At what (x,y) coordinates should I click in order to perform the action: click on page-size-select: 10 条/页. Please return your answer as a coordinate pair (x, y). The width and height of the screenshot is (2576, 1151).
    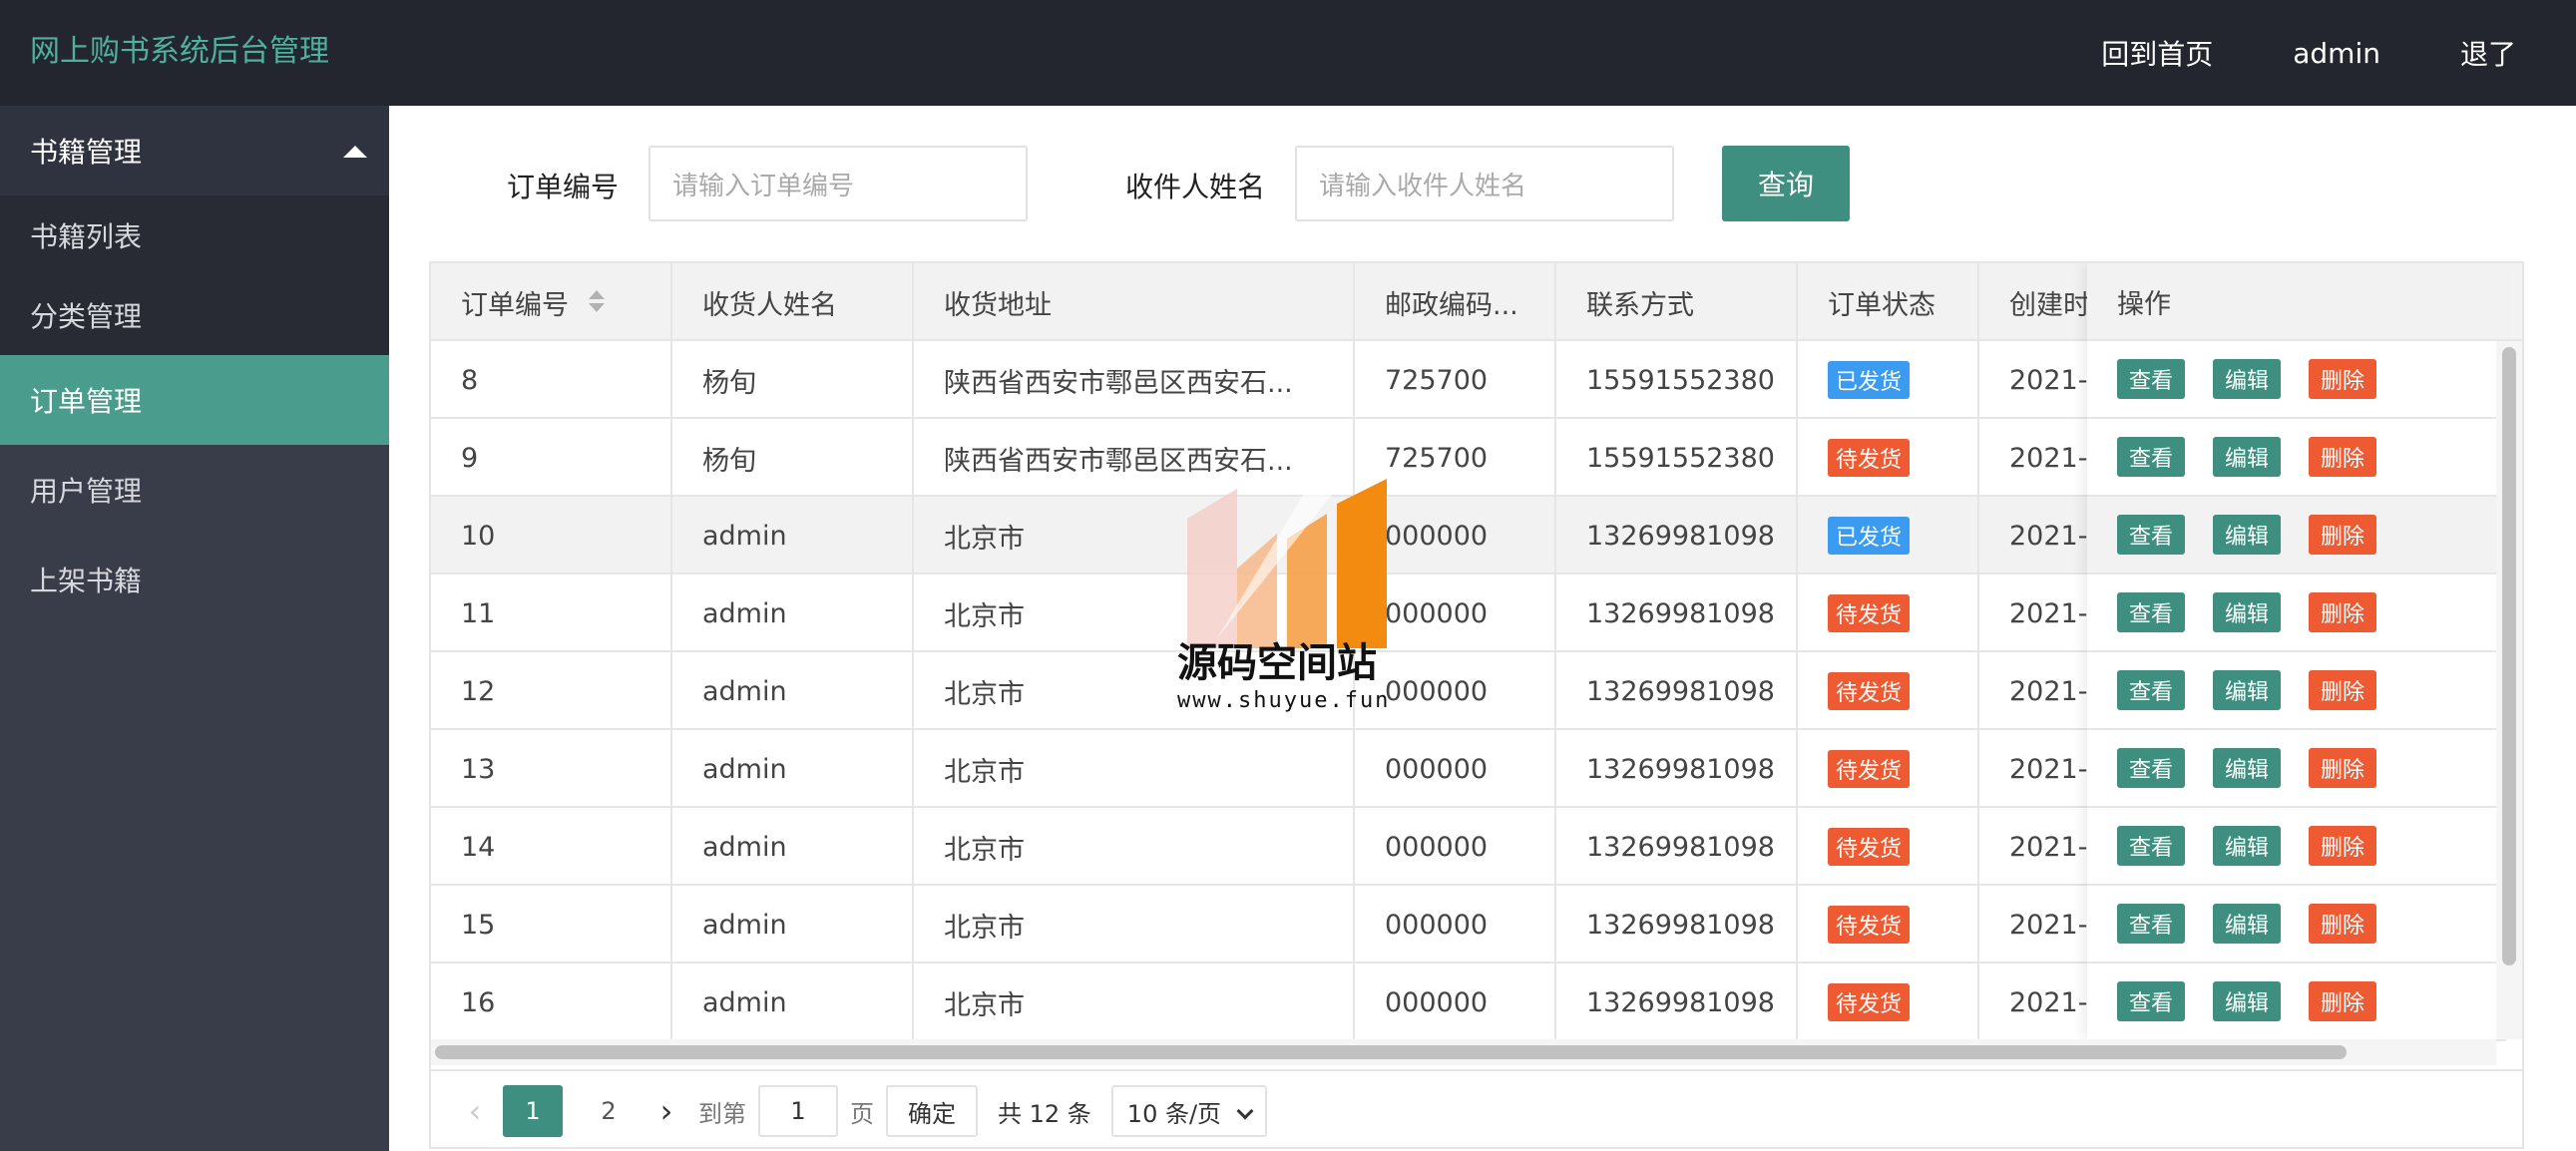
    Looking at the image, I should click on (1188, 1111).